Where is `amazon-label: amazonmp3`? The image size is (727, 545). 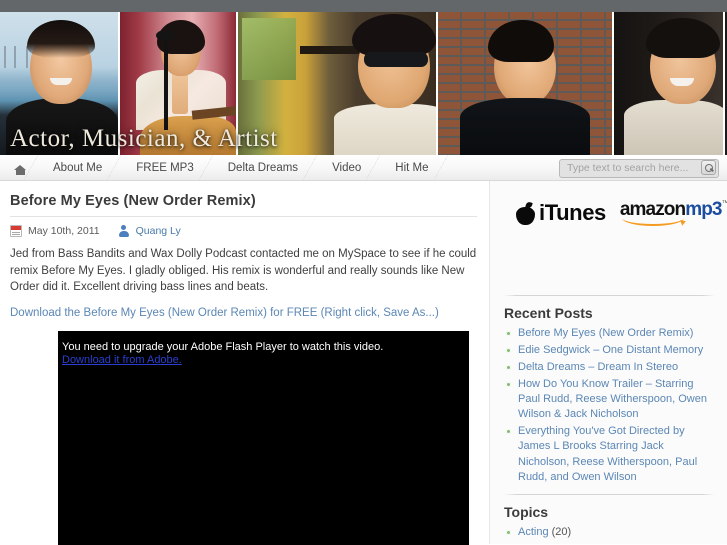 amazon-label: amazonmp3 is located at coordinates (671, 209).